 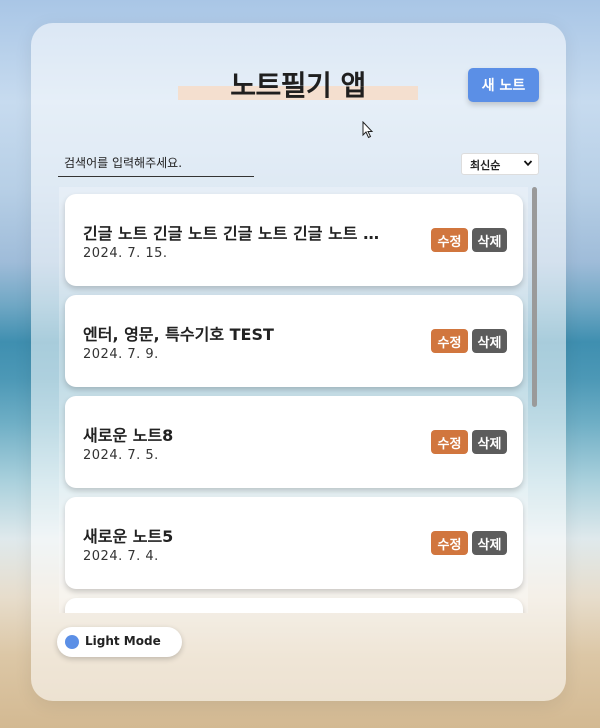 What do you see at coordinates (121, 455) in the screenshot?
I see `note-date: 2024. 7. 5.` at bounding box center [121, 455].